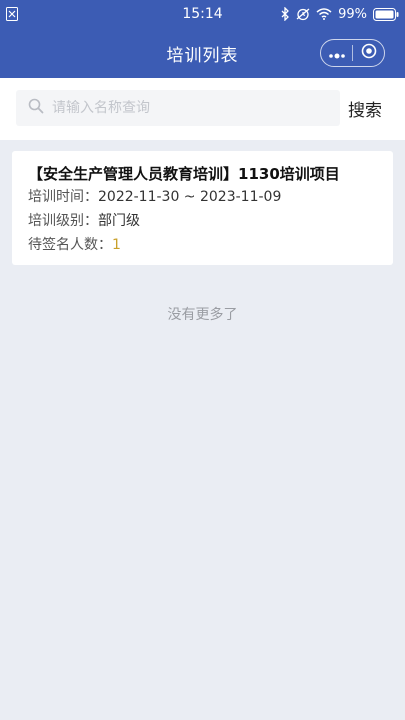 The width and height of the screenshot is (405, 720). Describe the element at coordinates (63, 221) in the screenshot. I see `training-level-label: 培训级别：` at that location.